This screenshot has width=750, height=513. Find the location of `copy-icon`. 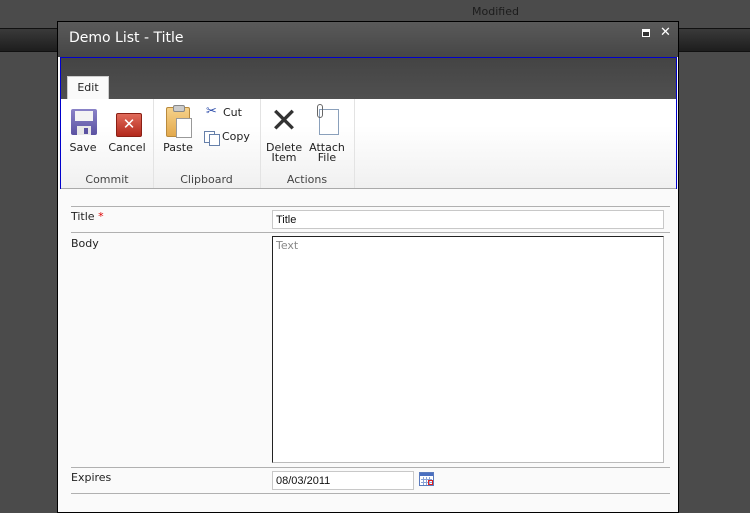

copy-icon is located at coordinates (211, 137).